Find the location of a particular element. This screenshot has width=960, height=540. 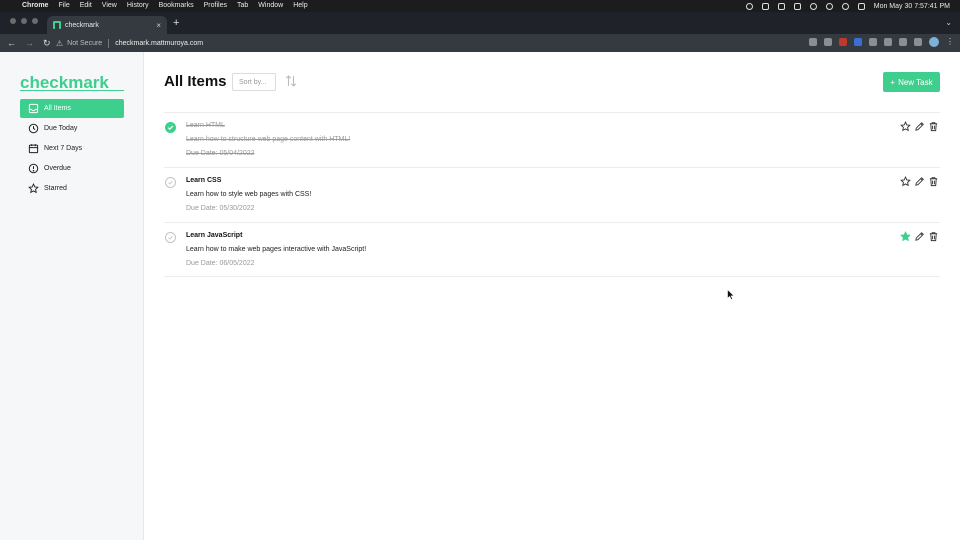

nav-buttons: ← → ↻ is located at coordinates (29, 43).